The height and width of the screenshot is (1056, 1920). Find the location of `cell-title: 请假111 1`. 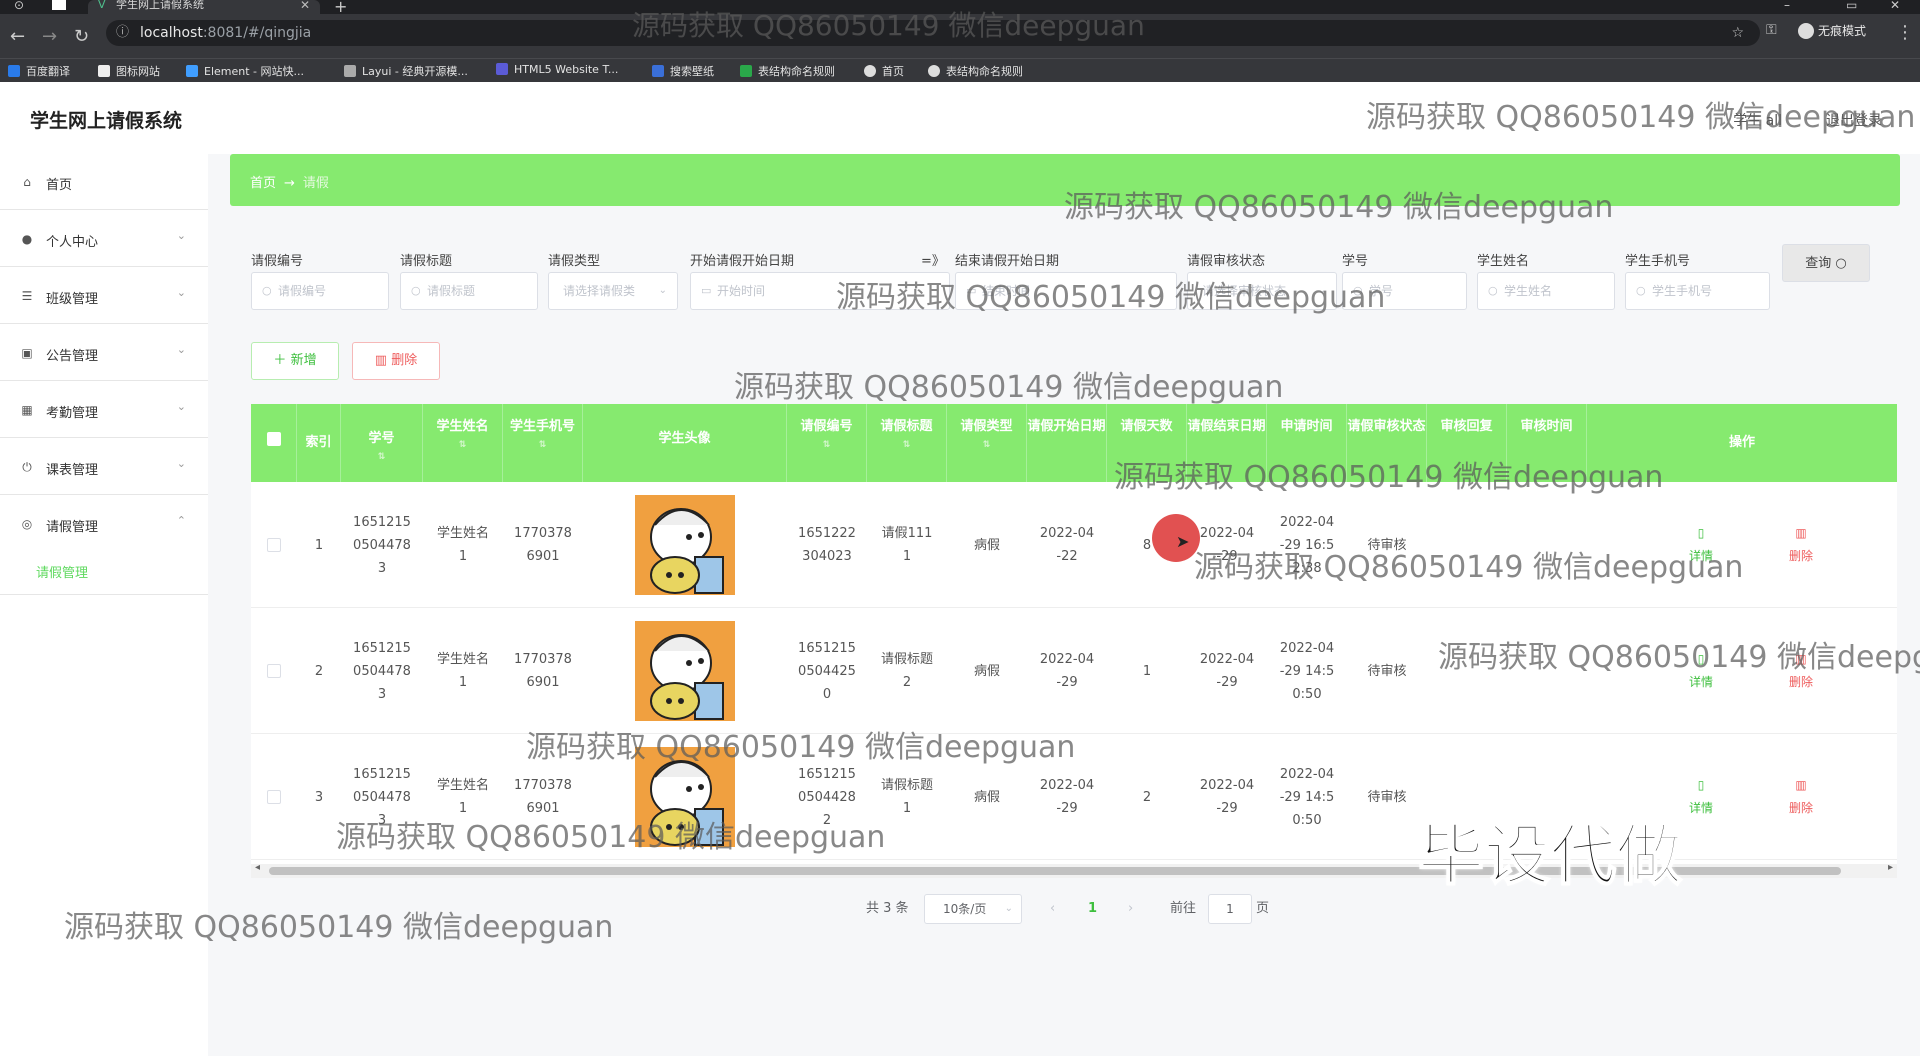

cell-title: 请假111 1 is located at coordinates (907, 545).